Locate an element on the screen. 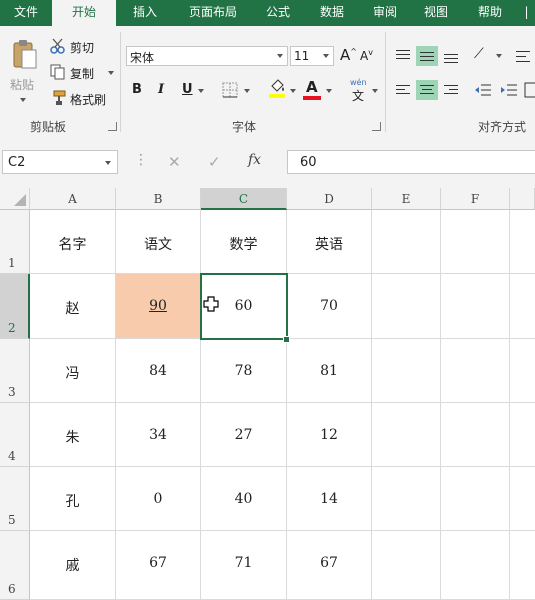 The height and width of the screenshot is (600, 535). cell-c5: 40 is located at coordinates (244, 499).